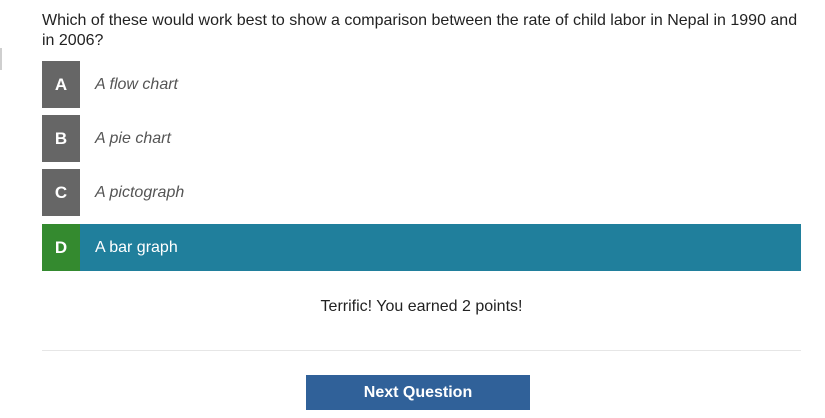 The height and width of the screenshot is (418, 825). Describe the element at coordinates (61, 192) in the screenshot. I see `option-letter-c: C` at that location.